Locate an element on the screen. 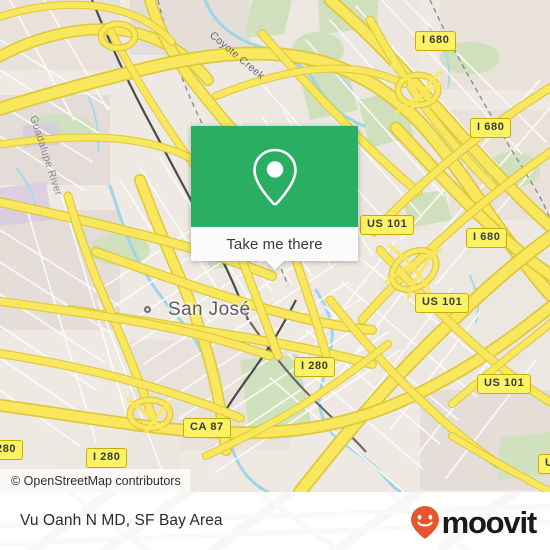 The width and height of the screenshot is (550, 550). map-pin-icon is located at coordinates (274, 176).